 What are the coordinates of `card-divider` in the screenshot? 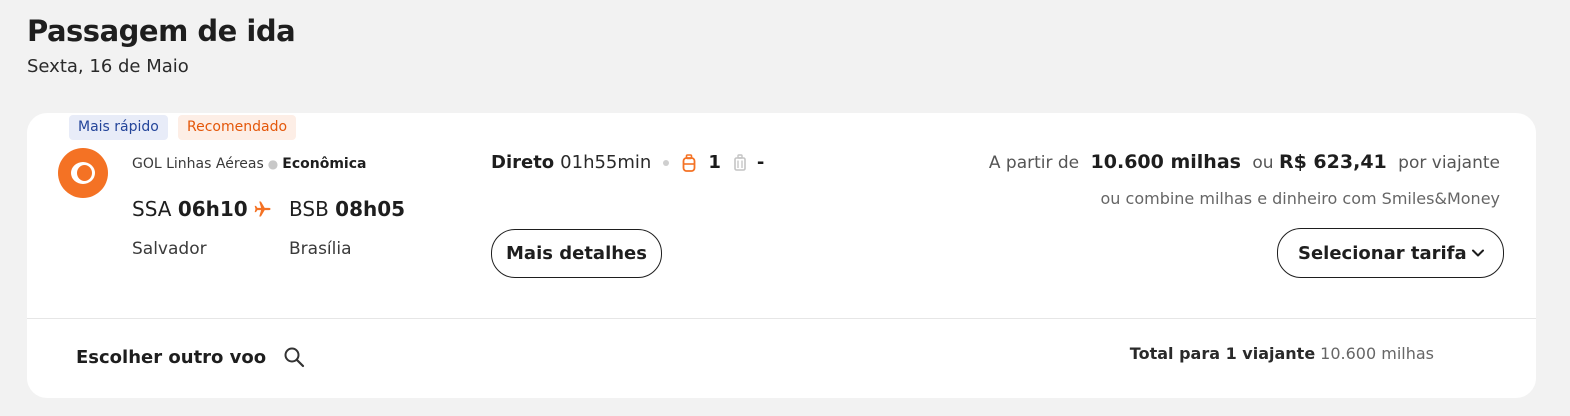 It's located at (781, 318).